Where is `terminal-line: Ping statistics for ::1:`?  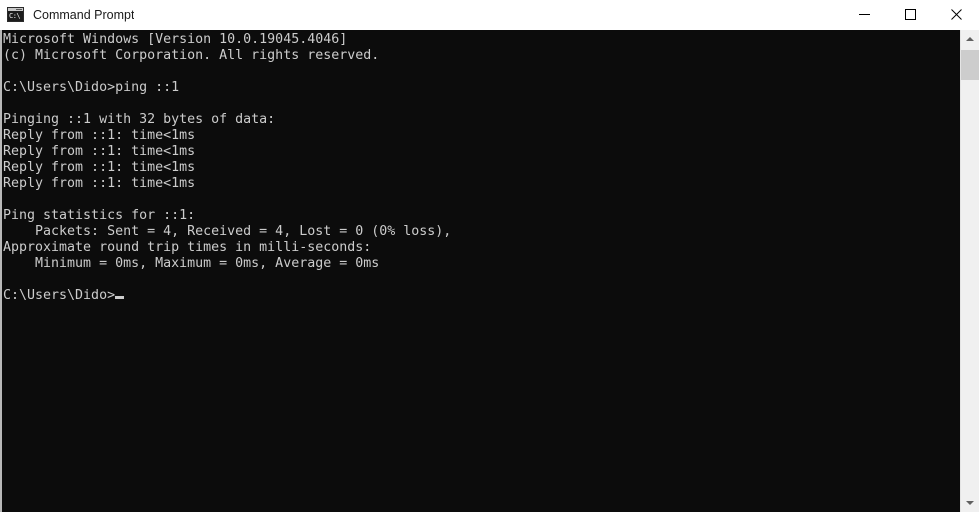 terminal-line: Ping statistics for ::1: is located at coordinates (99, 215).